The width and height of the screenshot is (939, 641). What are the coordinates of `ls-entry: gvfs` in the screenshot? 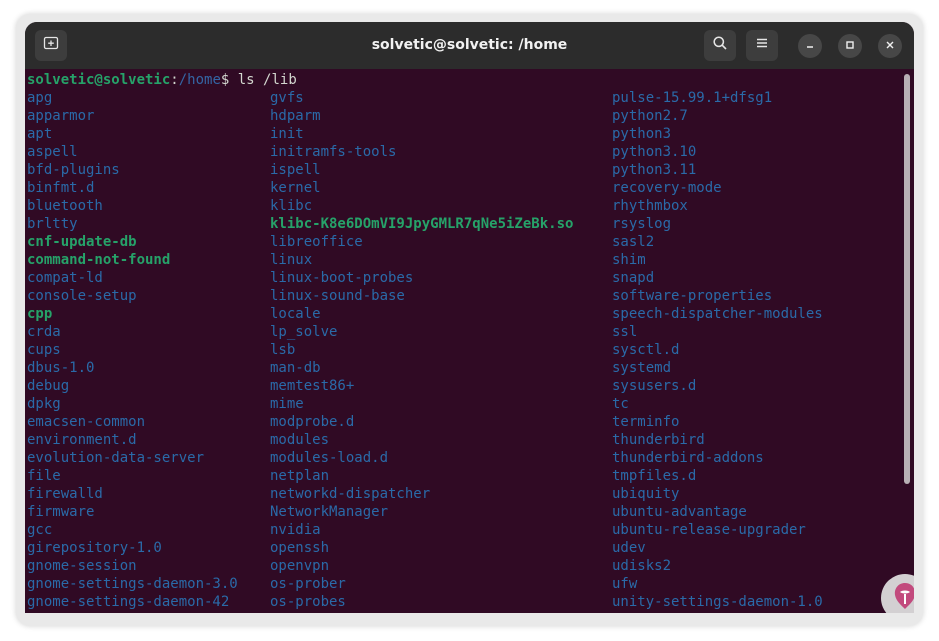 It's located at (287, 98).